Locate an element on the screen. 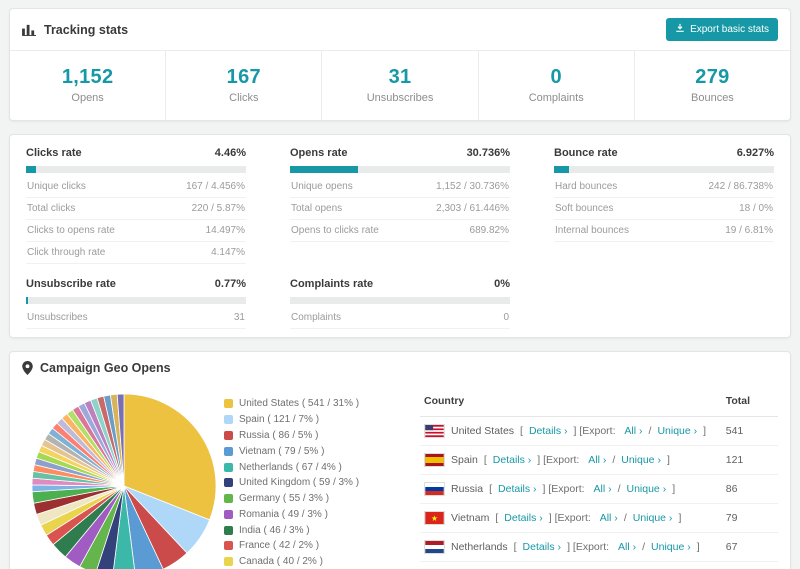  map-pin-icon is located at coordinates (27, 368).